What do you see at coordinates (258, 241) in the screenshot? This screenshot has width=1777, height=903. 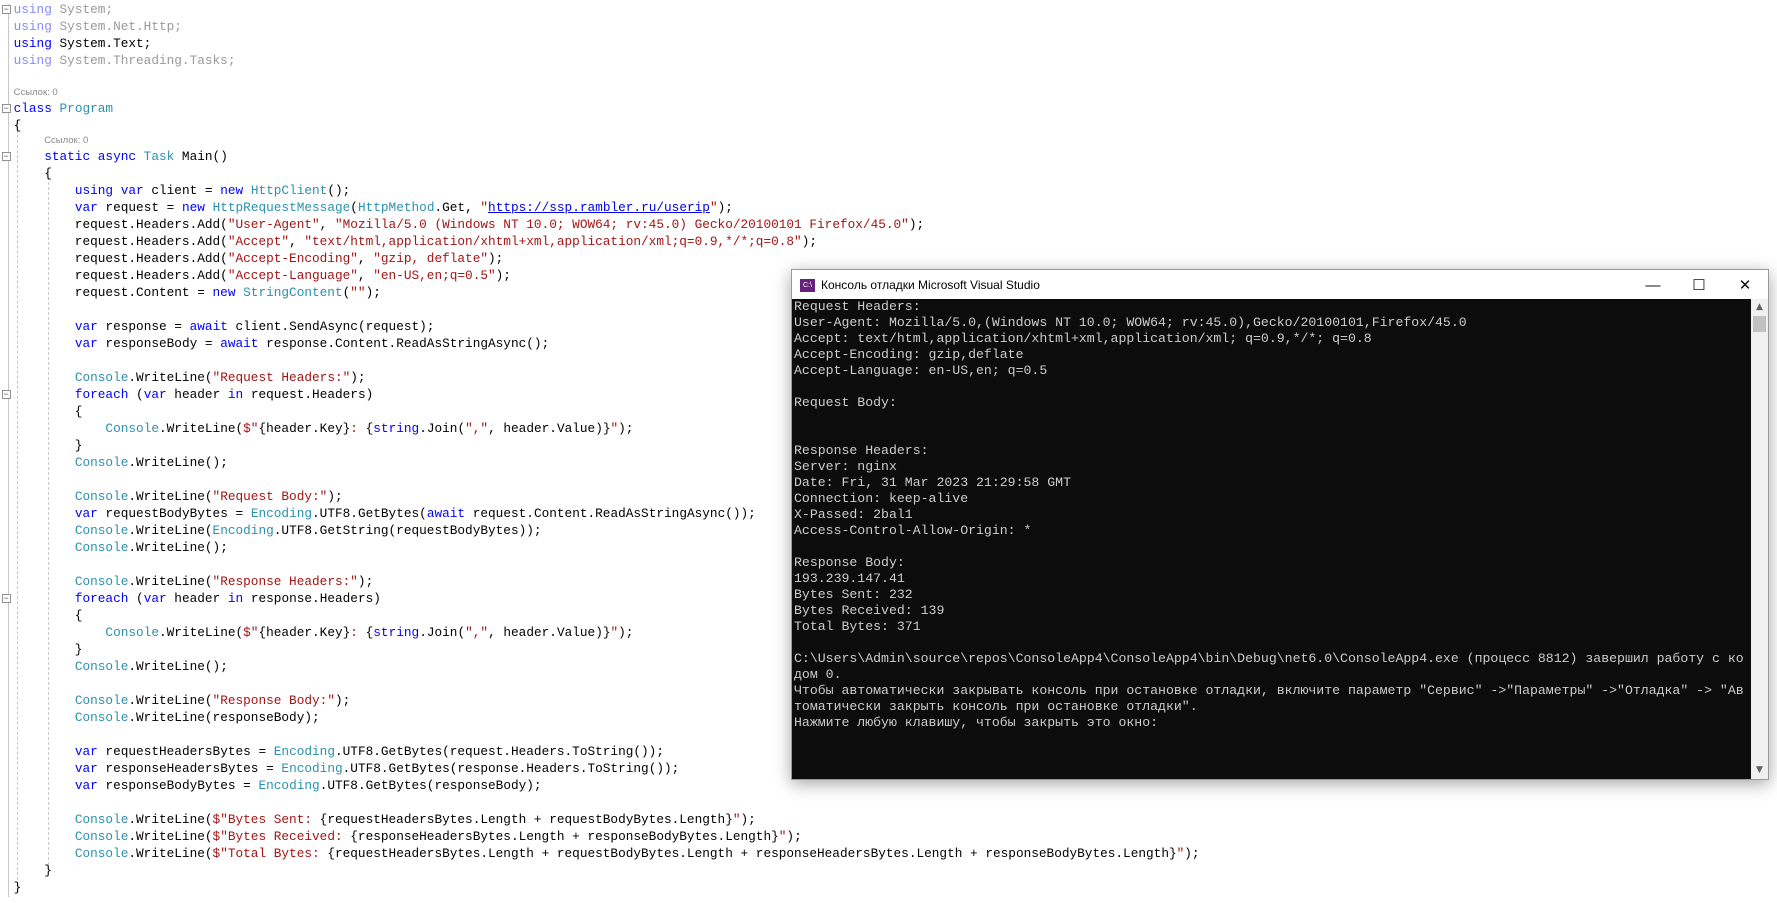 I see `code-token: "Accept"` at bounding box center [258, 241].